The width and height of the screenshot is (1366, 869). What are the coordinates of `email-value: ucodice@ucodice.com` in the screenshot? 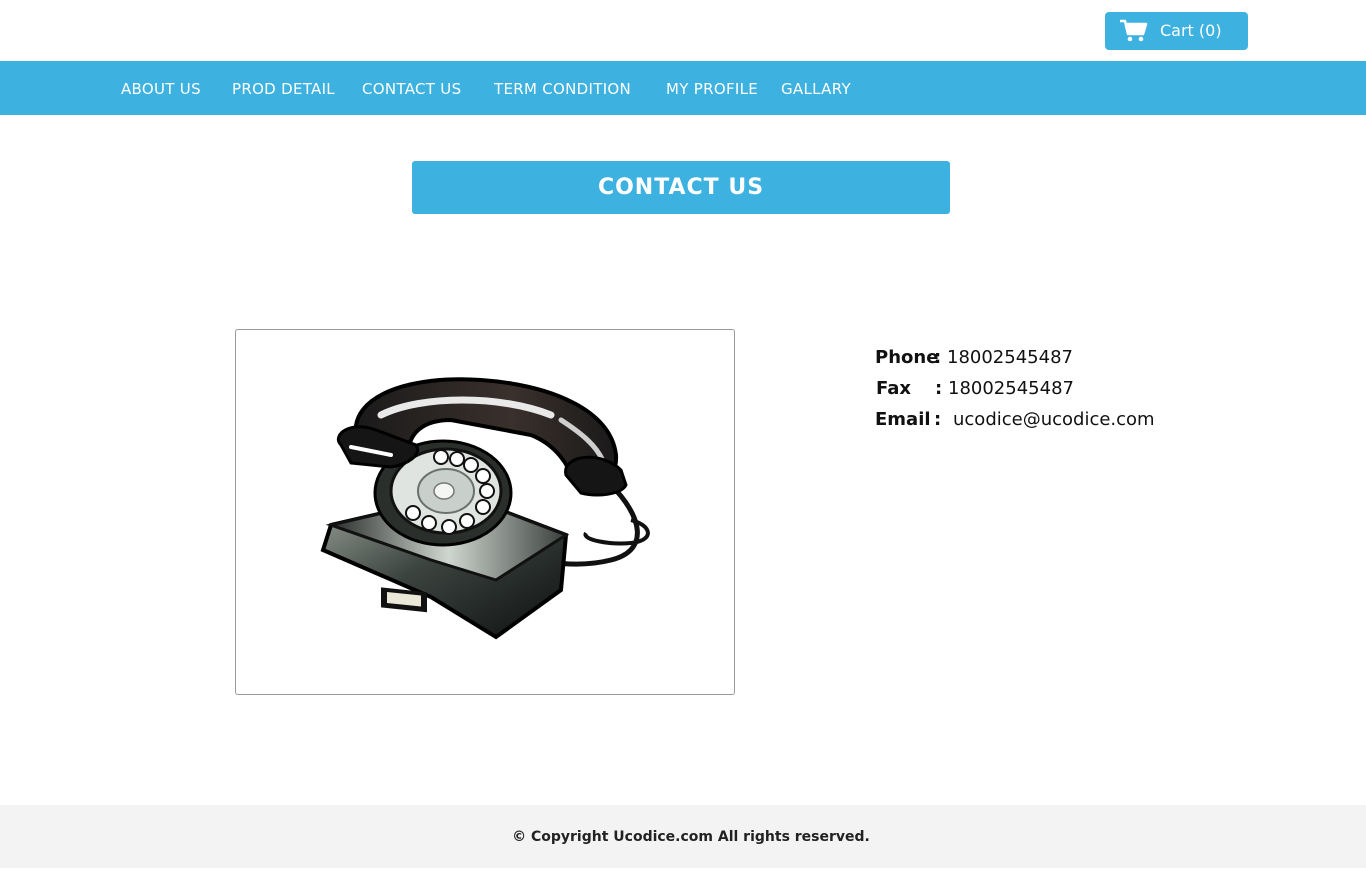 It's located at (1054, 419).